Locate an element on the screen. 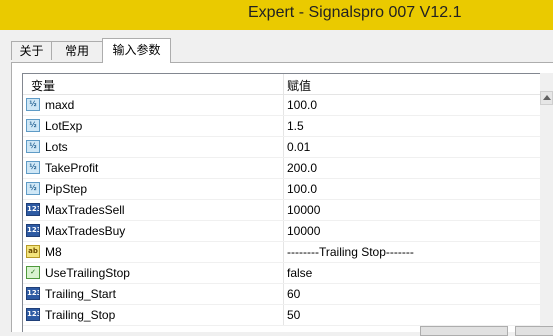 This screenshot has width=553, height=336. table-row: ✓ UseTrailingStop false is located at coordinates (282, 273).